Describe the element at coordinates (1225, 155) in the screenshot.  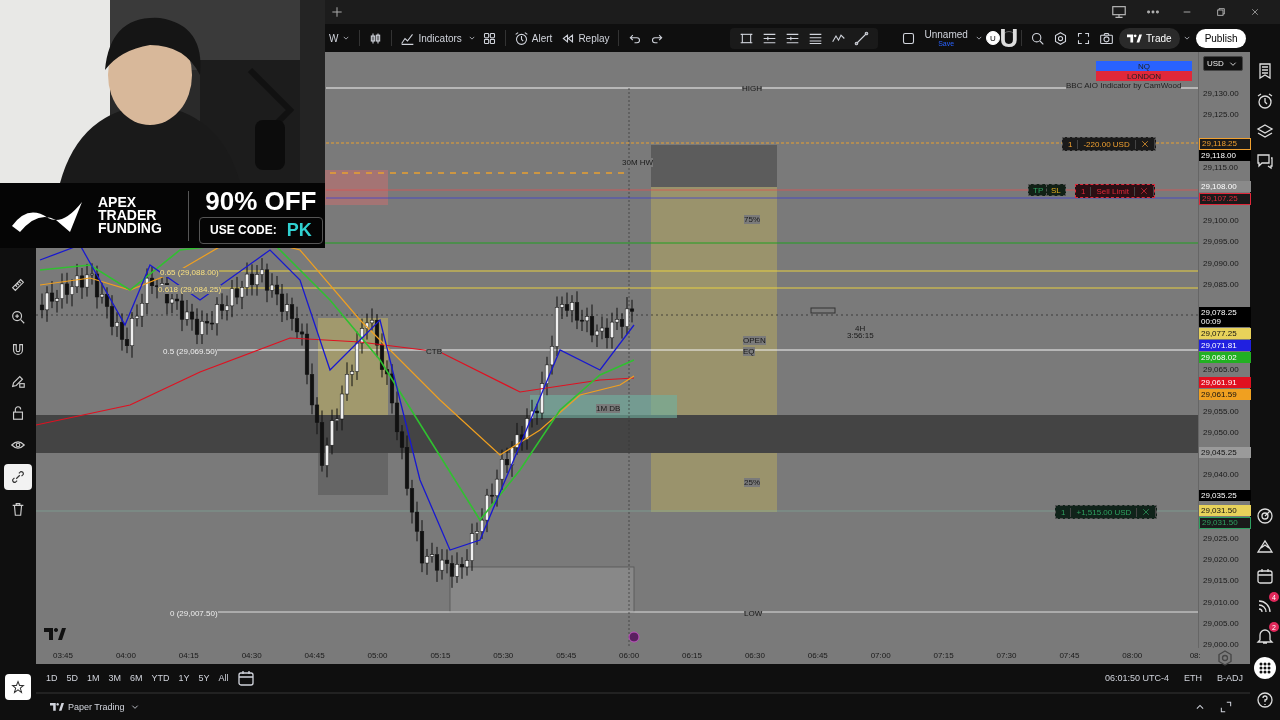
I see `price-label: 29,118.00` at that location.